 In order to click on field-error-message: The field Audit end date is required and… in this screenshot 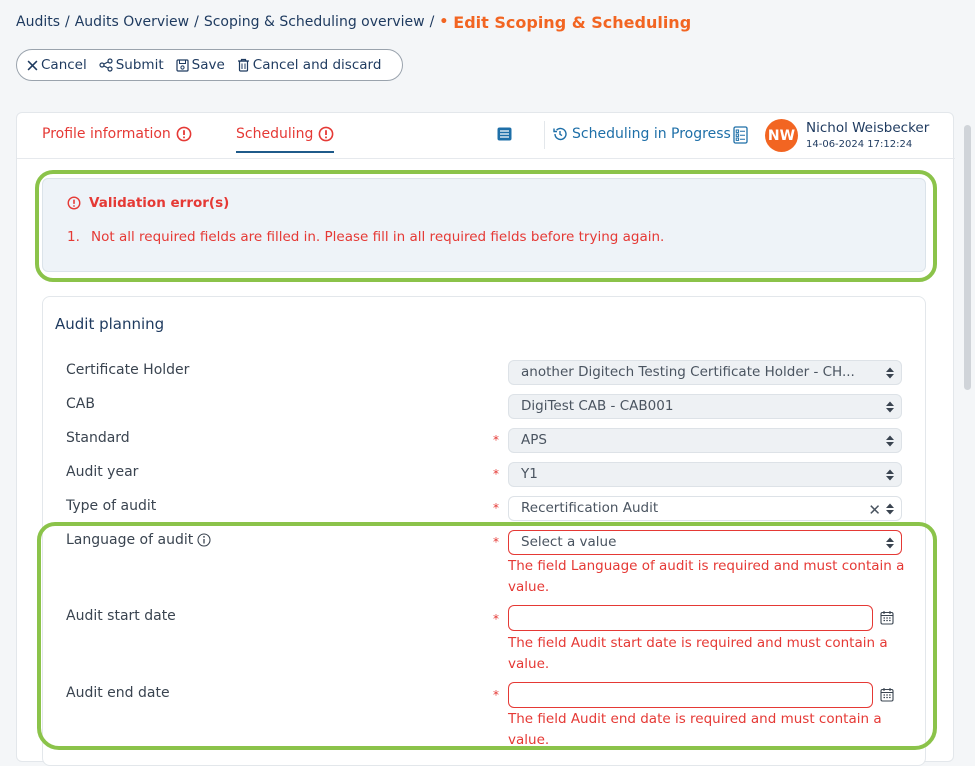, I will do `click(708, 730)`.